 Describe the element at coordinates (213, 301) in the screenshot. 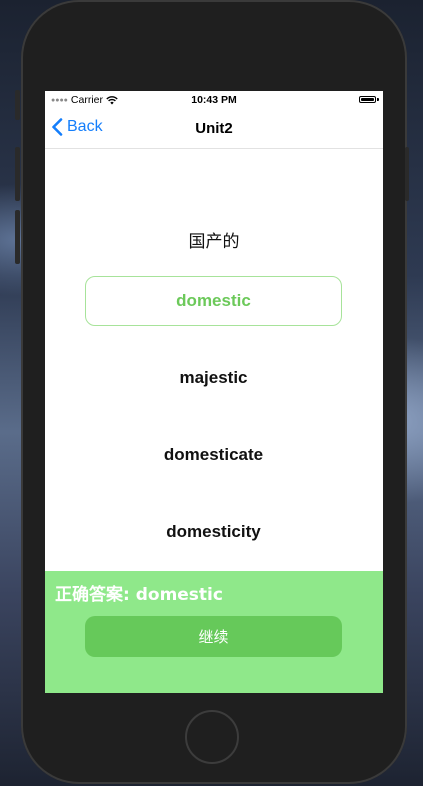

I see `option-domestic: domestic` at that location.